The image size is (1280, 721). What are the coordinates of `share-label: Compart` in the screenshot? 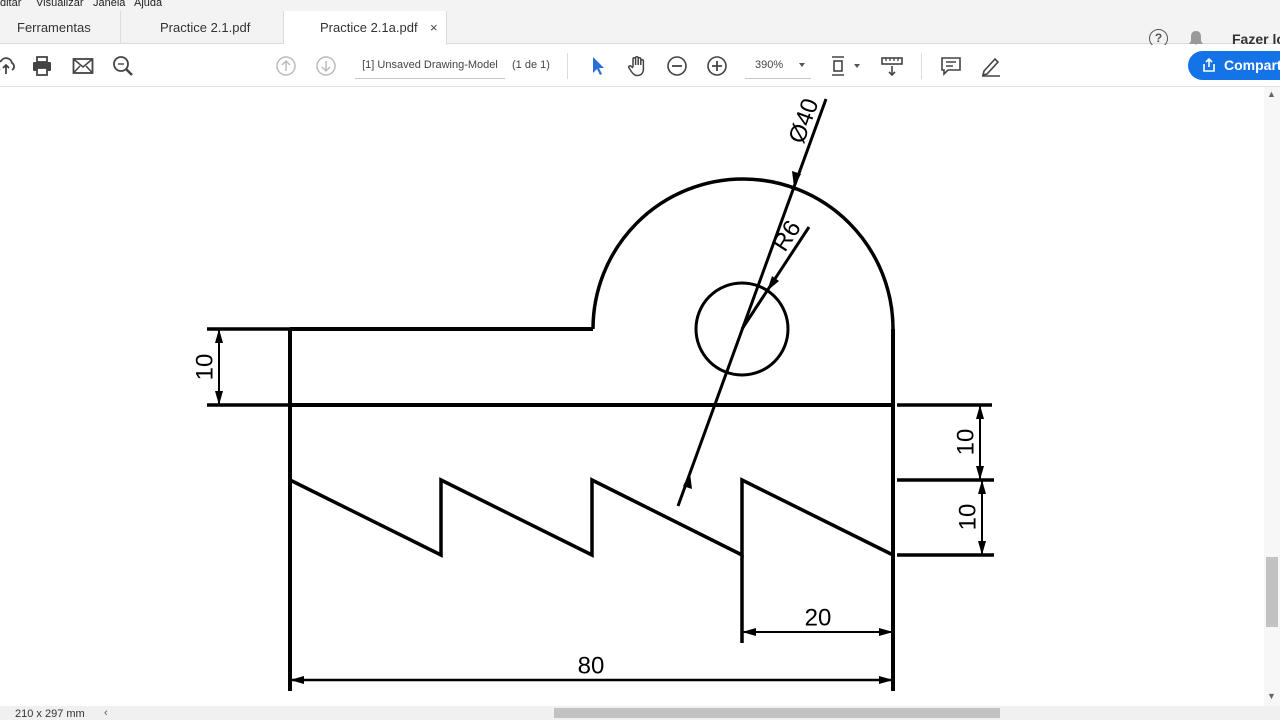 It's located at (1252, 65).